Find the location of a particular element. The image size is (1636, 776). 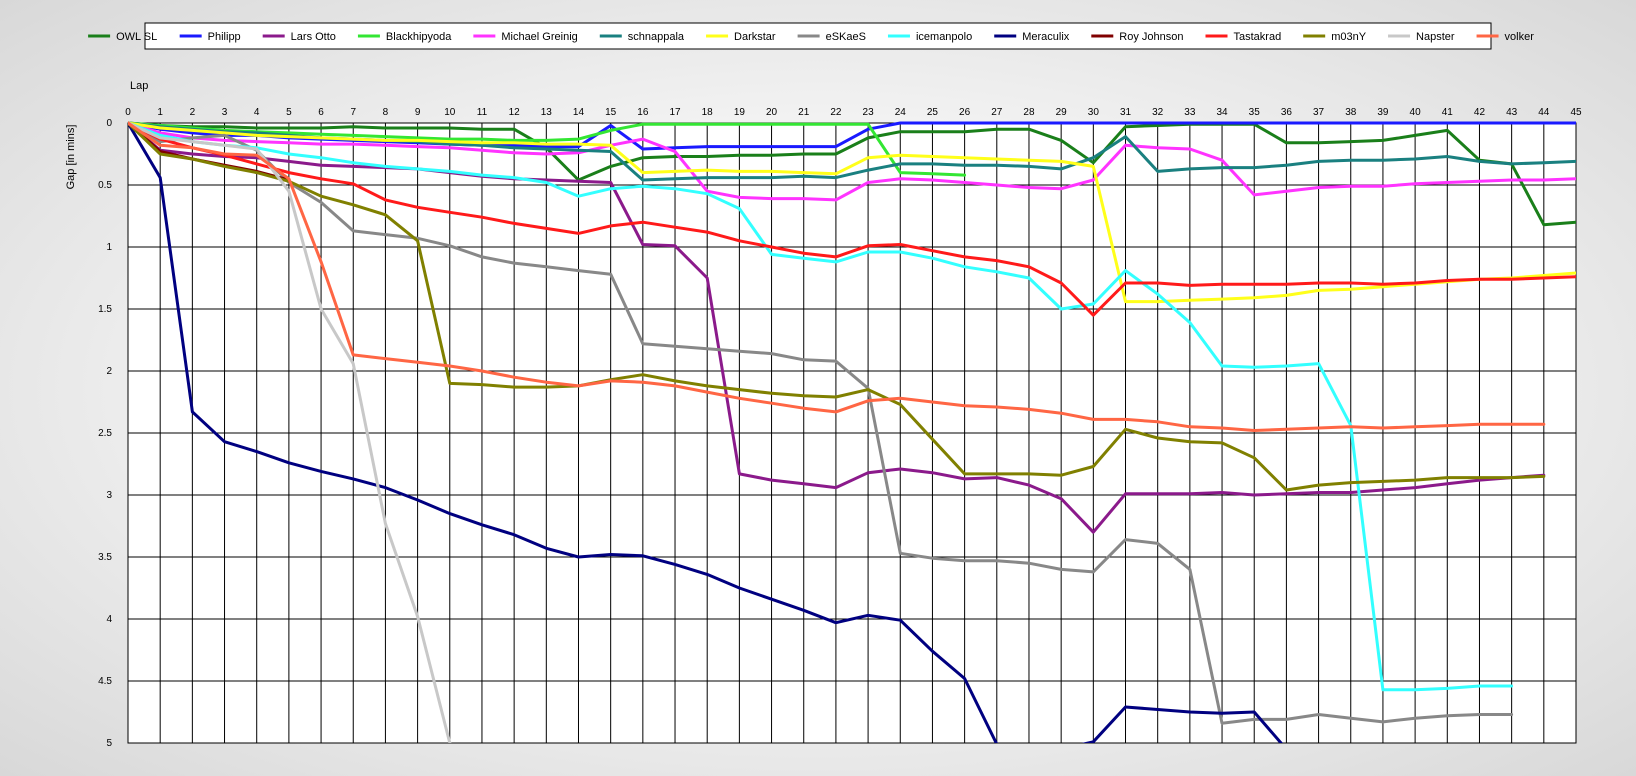

x-tick-label: 45 is located at coordinates (1576, 112).